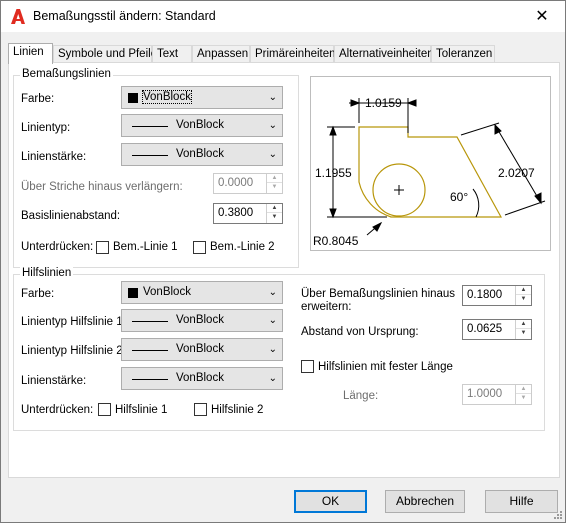  Describe the element at coordinates (73, 351) in the screenshot. I see `ext-linetype2-label: Linientyp Hilfslinie 2:` at that location.